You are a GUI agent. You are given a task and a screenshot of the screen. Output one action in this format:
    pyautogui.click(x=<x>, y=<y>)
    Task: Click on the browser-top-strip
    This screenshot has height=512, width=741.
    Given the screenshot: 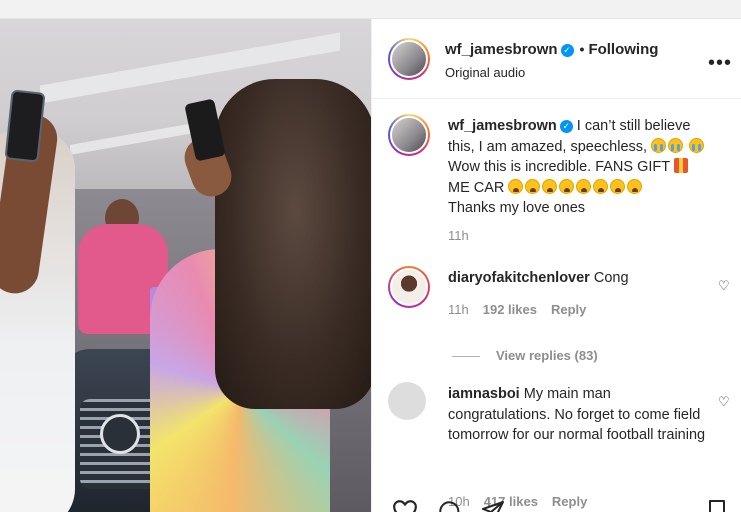 What is the action you would take?
    pyautogui.click(x=370, y=9)
    